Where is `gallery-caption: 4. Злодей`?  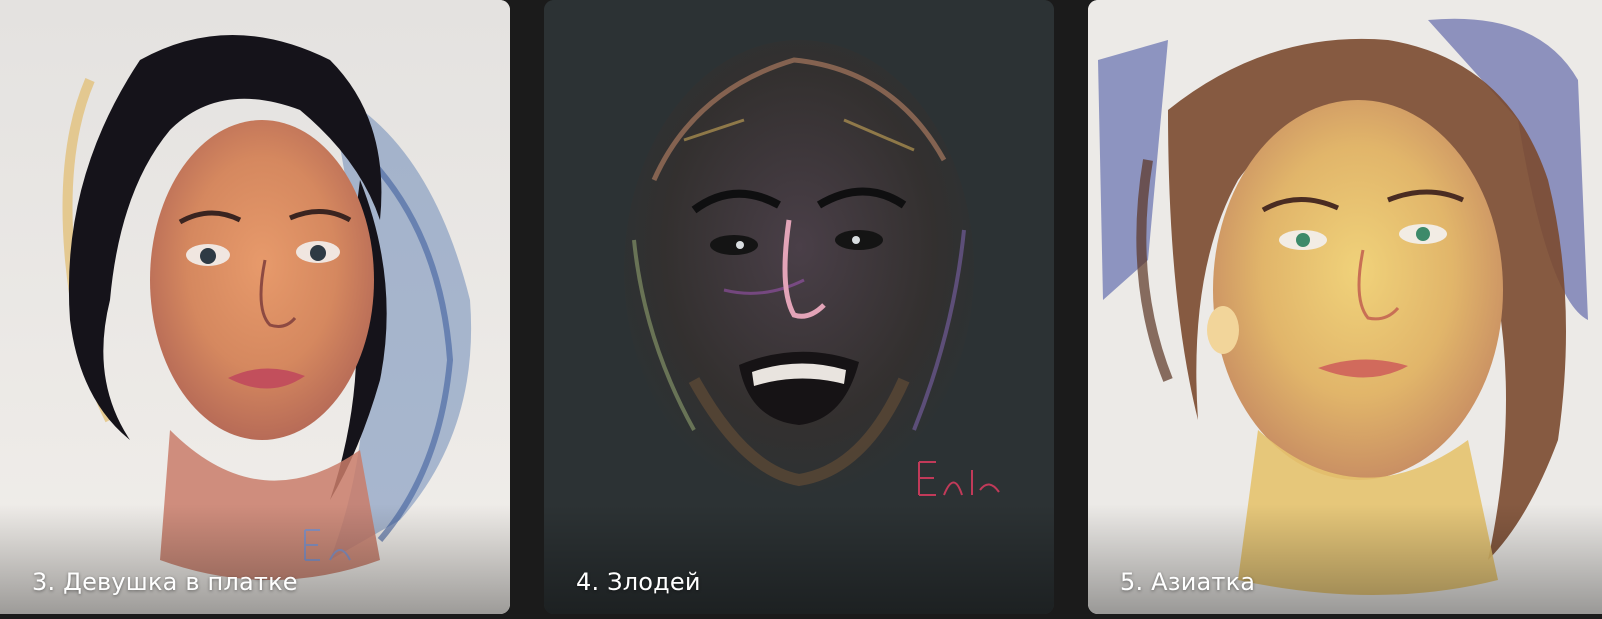
gallery-caption: 4. Злодей is located at coordinates (638, 582).